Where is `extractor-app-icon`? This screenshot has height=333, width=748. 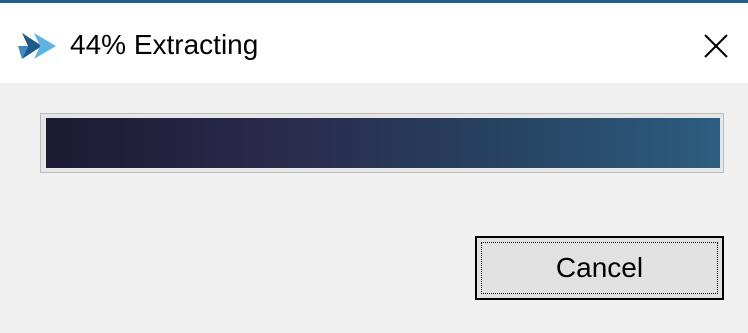 extractor-app-icon is located at coordinates (38, 46).